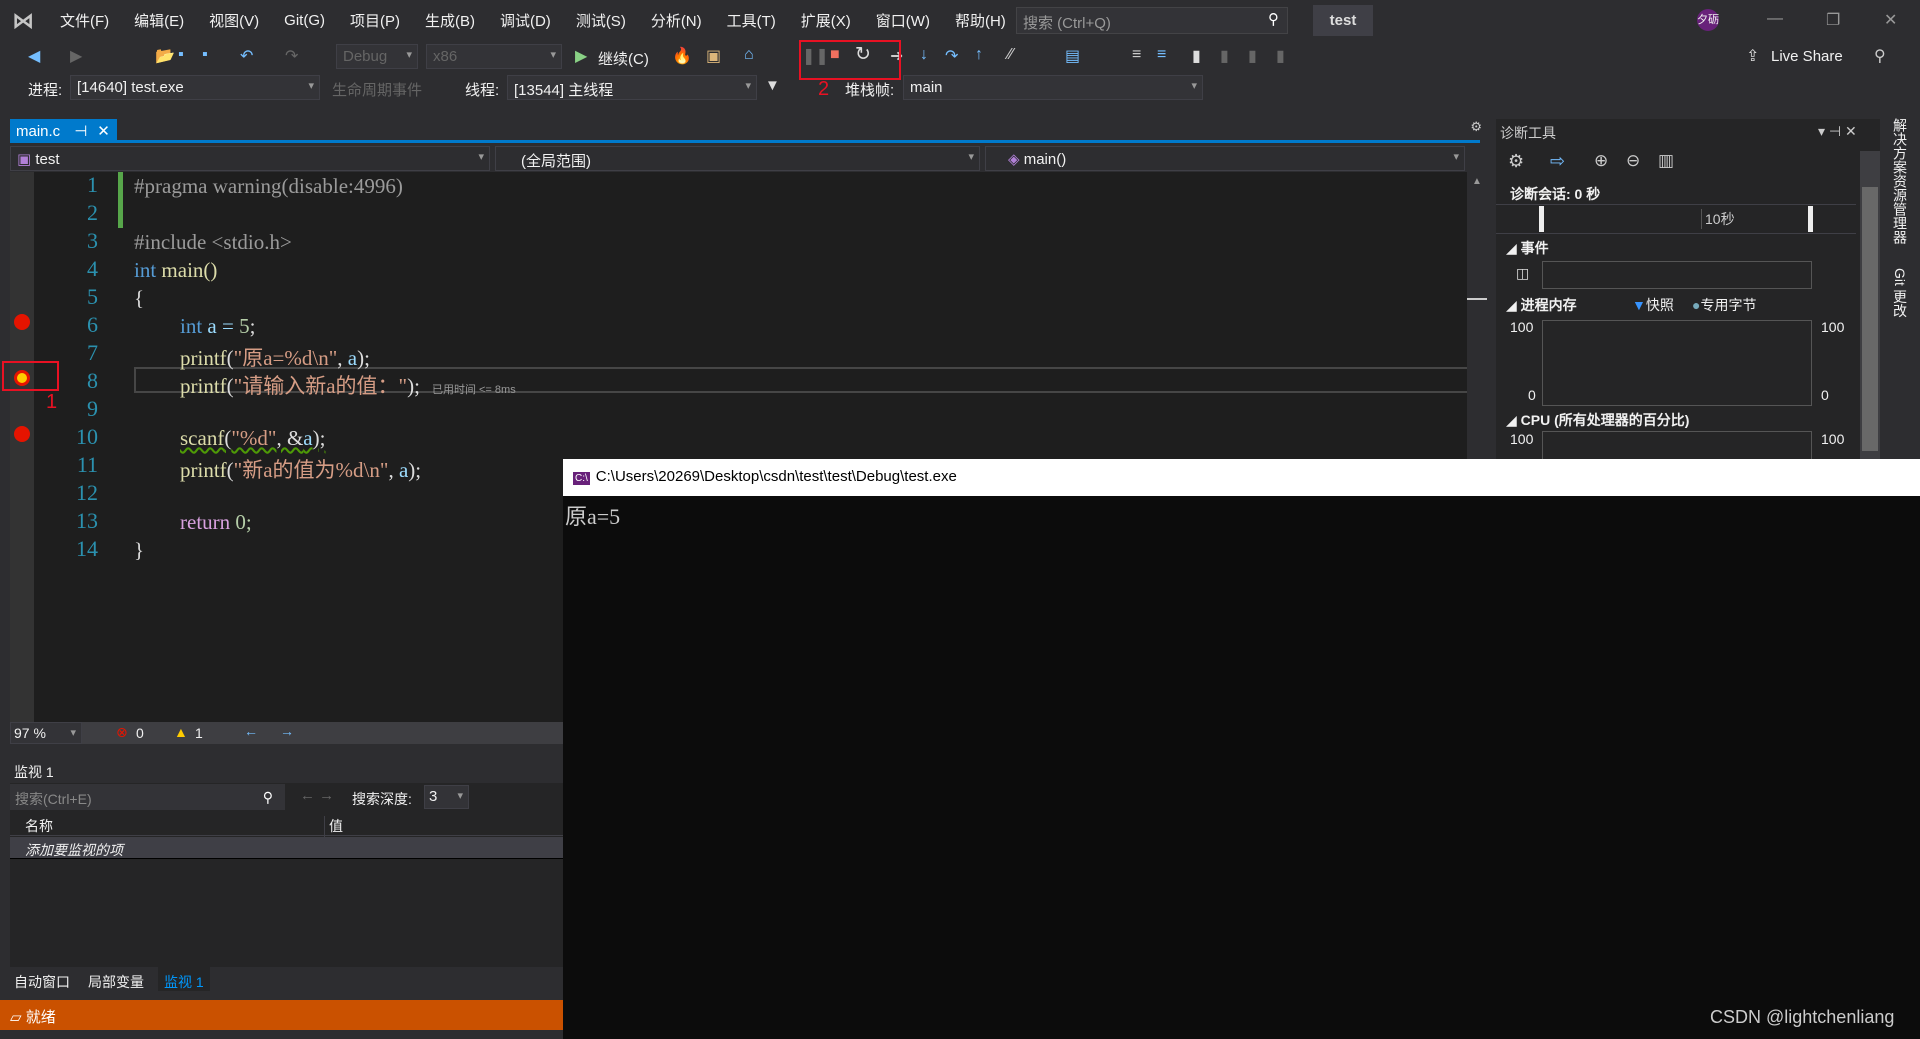 This screenshot has height=1039, width=1920. I want to click on clear-bookmarks-icon: ▮, so click(1280, 56).